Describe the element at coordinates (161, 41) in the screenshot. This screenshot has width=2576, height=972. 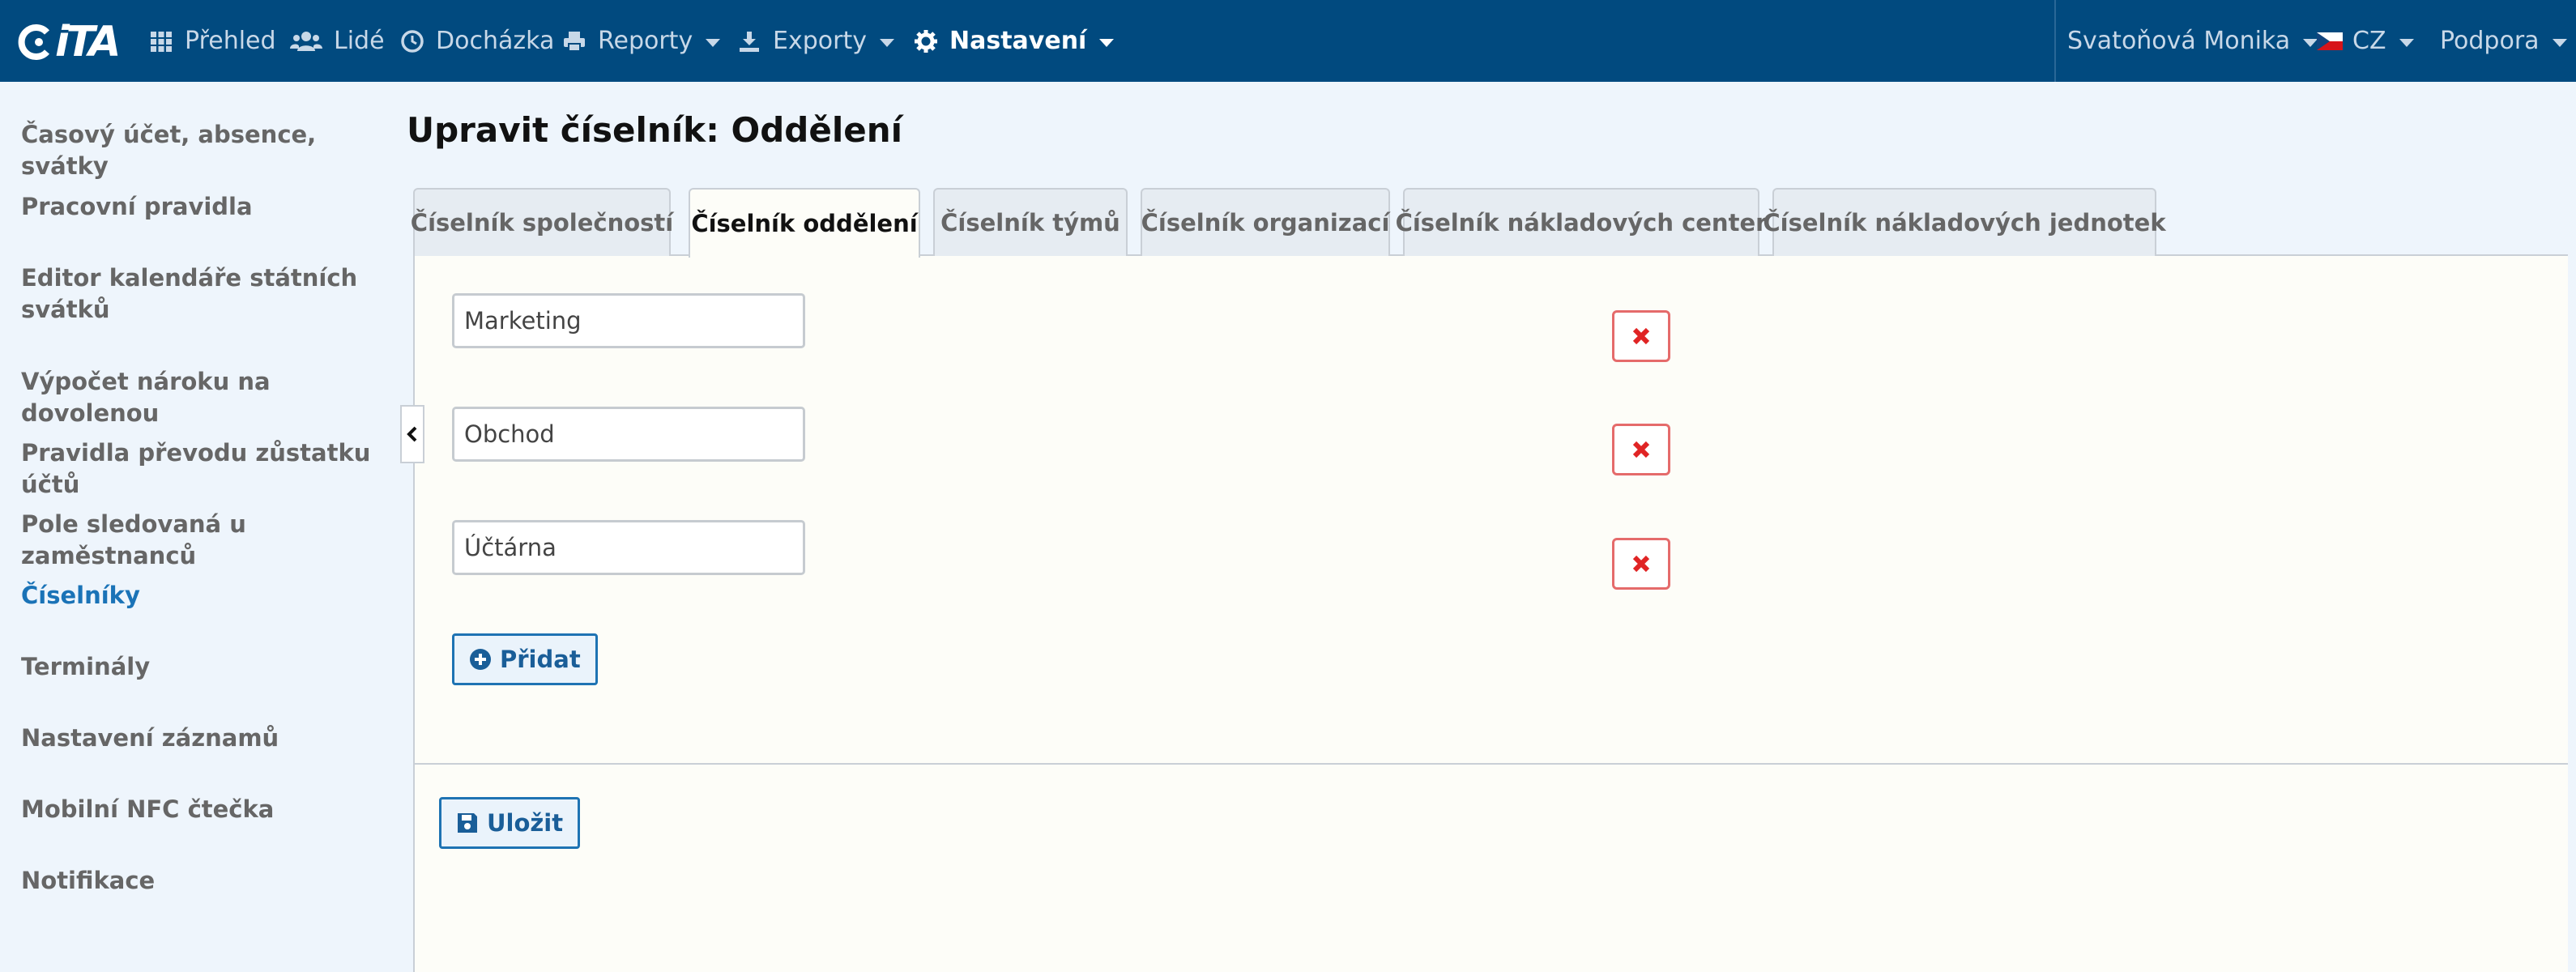
I see `grid-icon` at that location.